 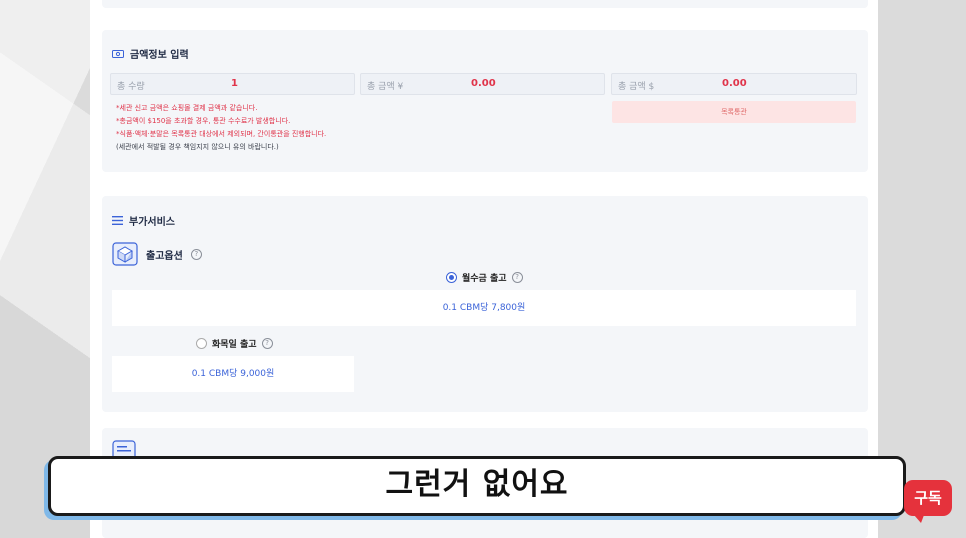 I want to click on menu-icon, so click(x=117, y=220).